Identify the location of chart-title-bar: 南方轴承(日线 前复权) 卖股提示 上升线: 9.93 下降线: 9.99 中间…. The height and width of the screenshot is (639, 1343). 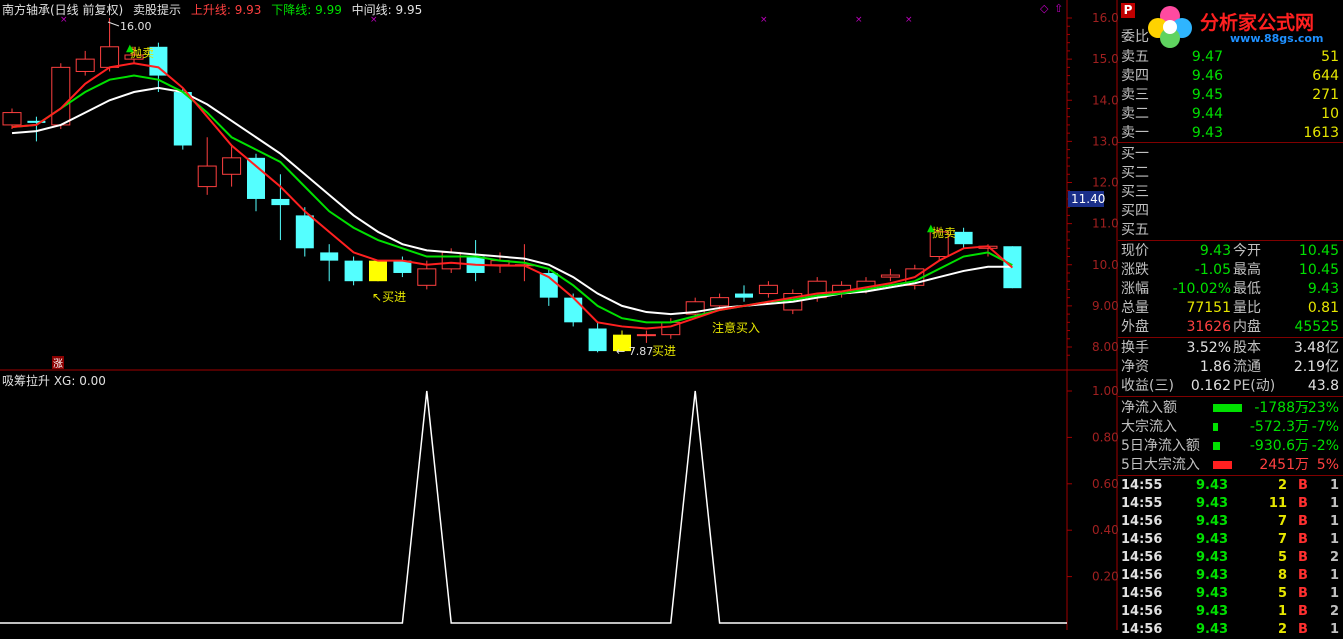
(215, 9).